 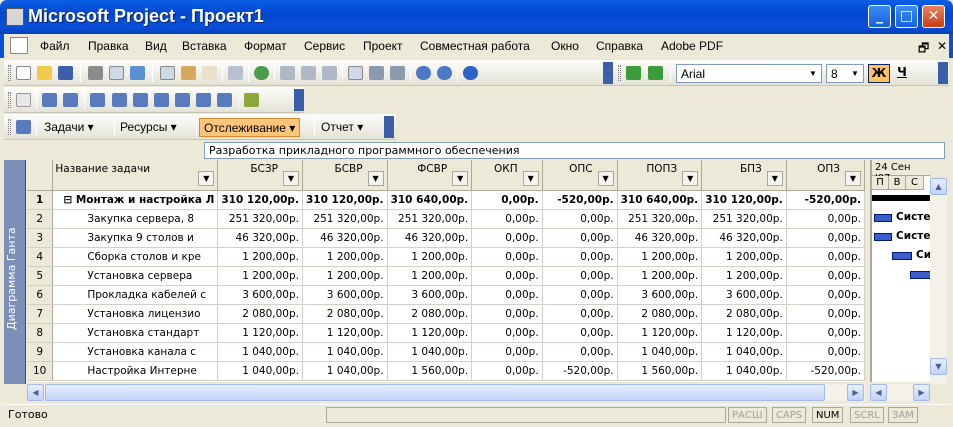 What do you see at coordinates (65, 73) in the screenshot?
I see `save-icon` at bounding box center [65, 73].